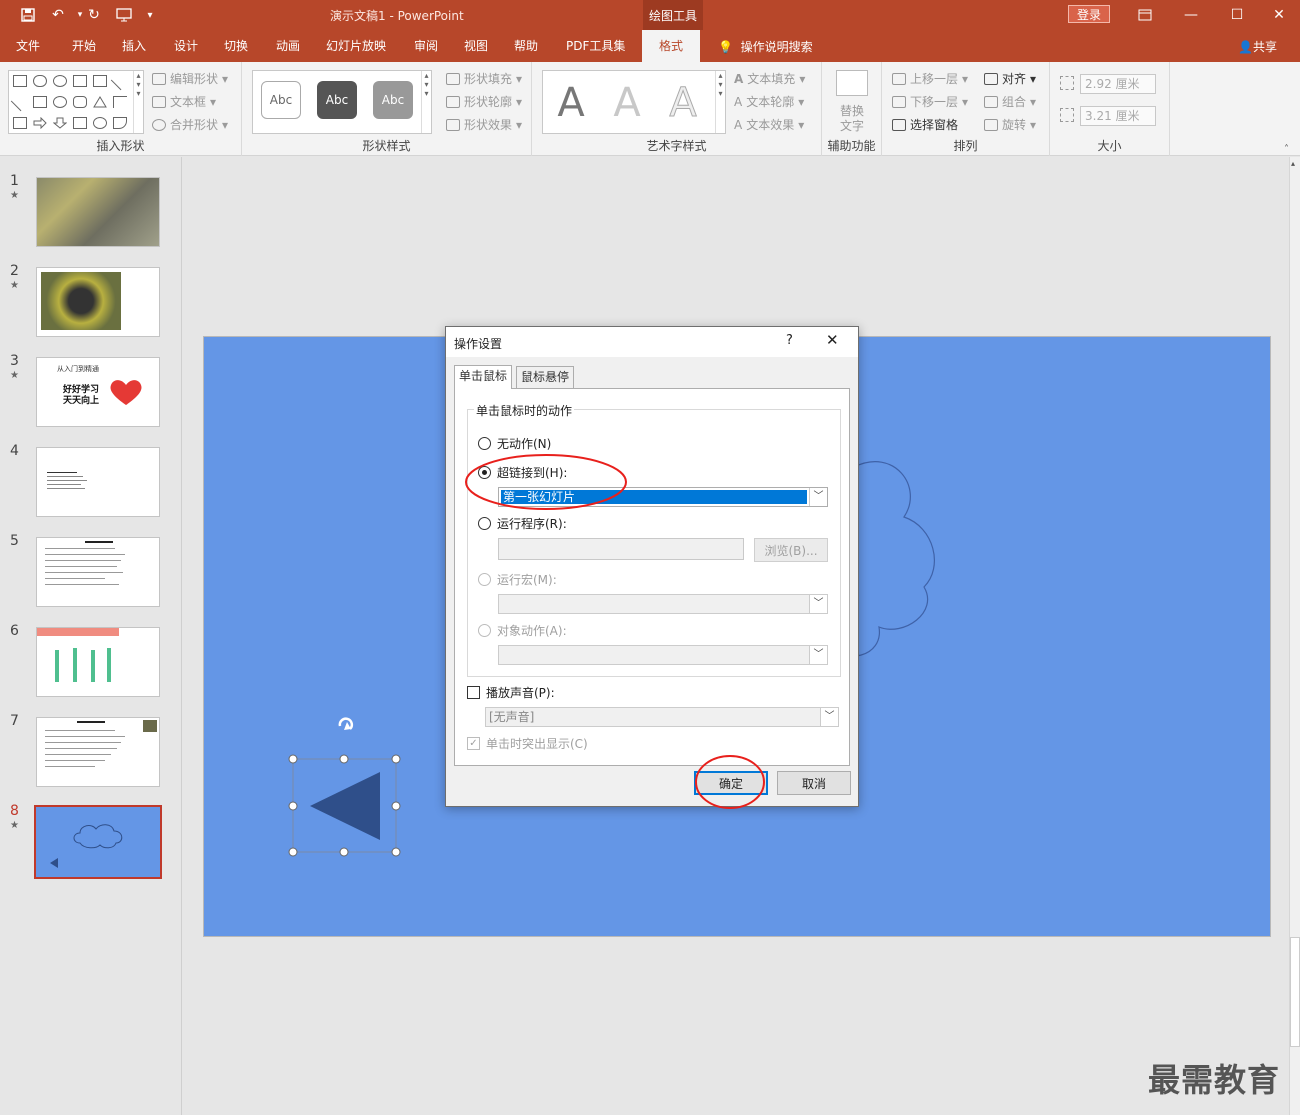 The image size is (1300, 1115). What do you see at coordinates (769, 124) in the screenshot?
I see `text-effects-button: A 文本效果 ▾` at bounding box center [769, 124].